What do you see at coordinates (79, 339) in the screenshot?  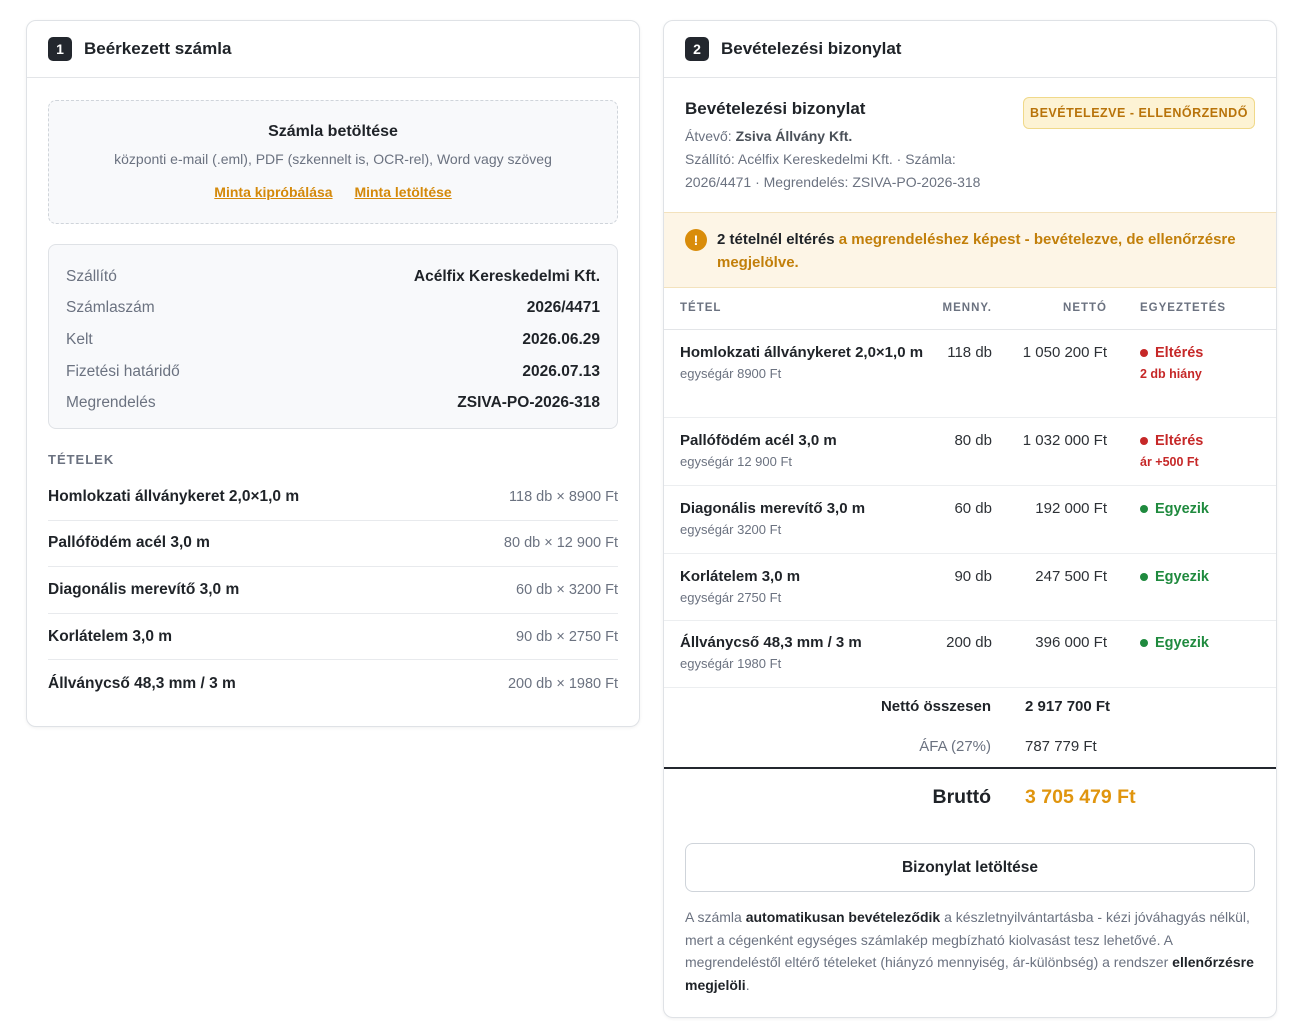 I see `detail-label: Kelt` at bounding box center [79, 339].